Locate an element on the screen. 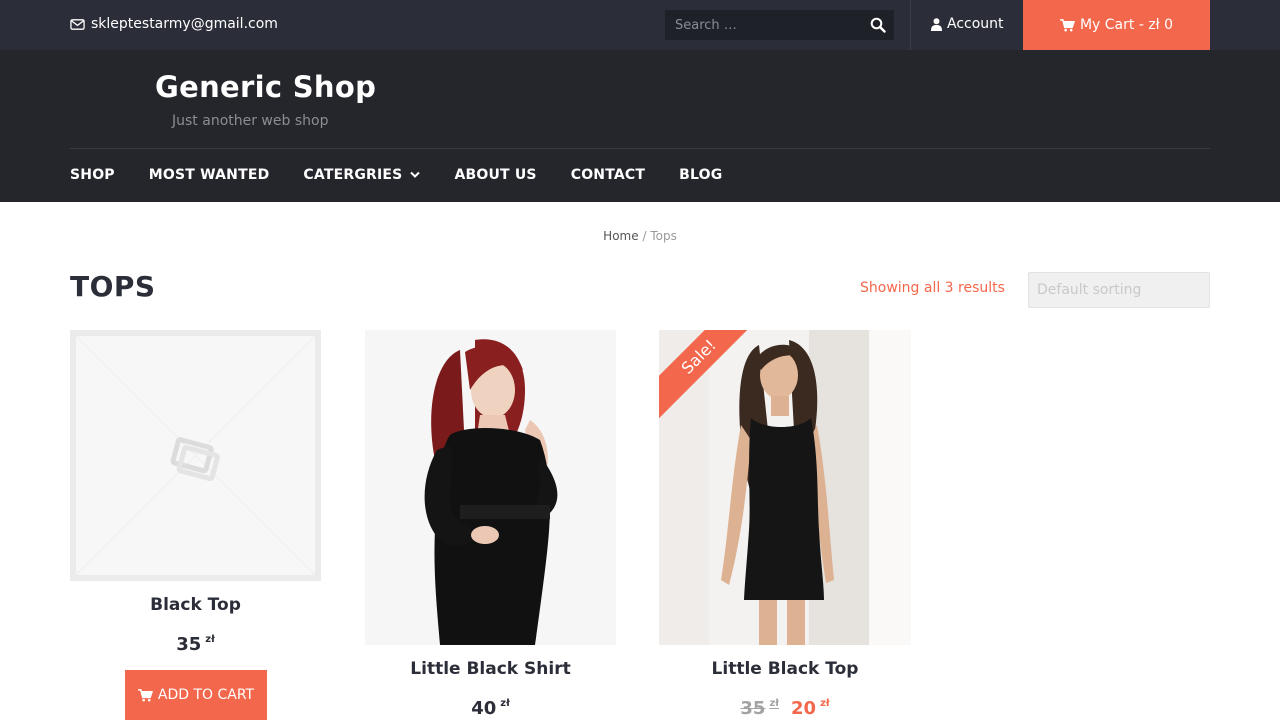 The width and height of the screenshot is (1280, 720). product-price: 40 zł is located at coordinates (490, 708).